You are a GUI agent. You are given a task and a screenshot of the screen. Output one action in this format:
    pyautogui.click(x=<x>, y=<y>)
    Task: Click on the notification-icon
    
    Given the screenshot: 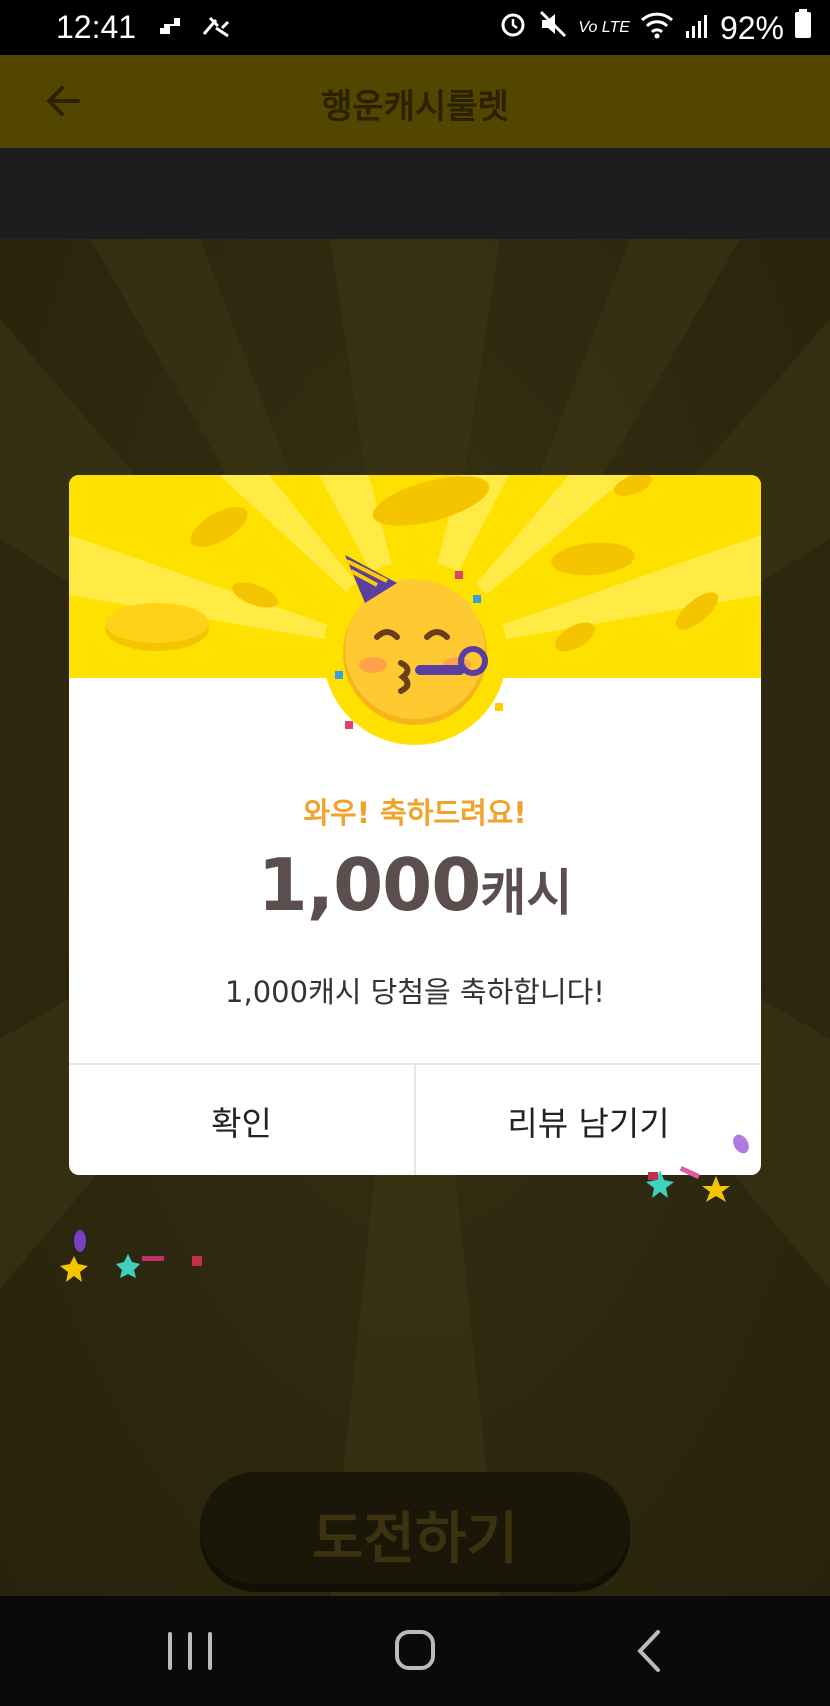 What is the action you would take?
    pyautogui.click(x=171, y=29)
    